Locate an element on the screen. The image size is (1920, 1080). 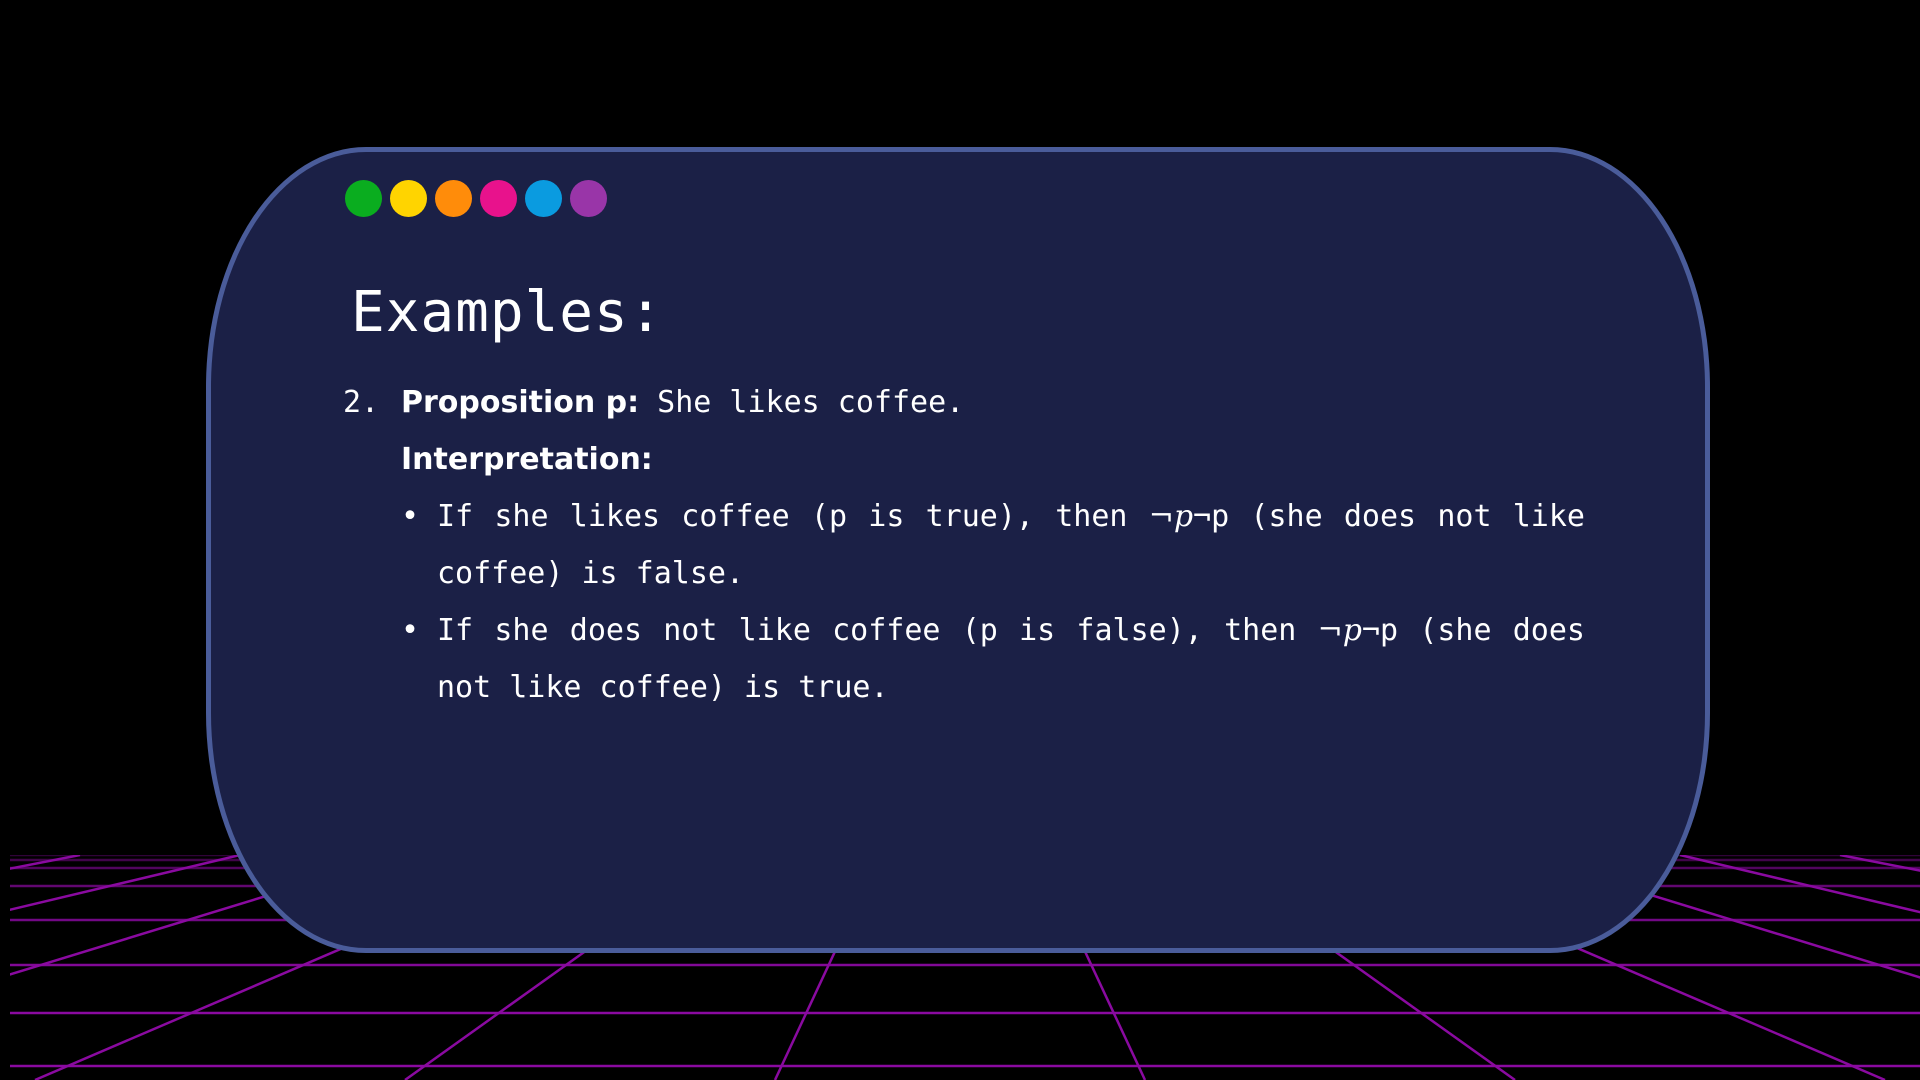
purple-dot is located at coordinates (588, 198).